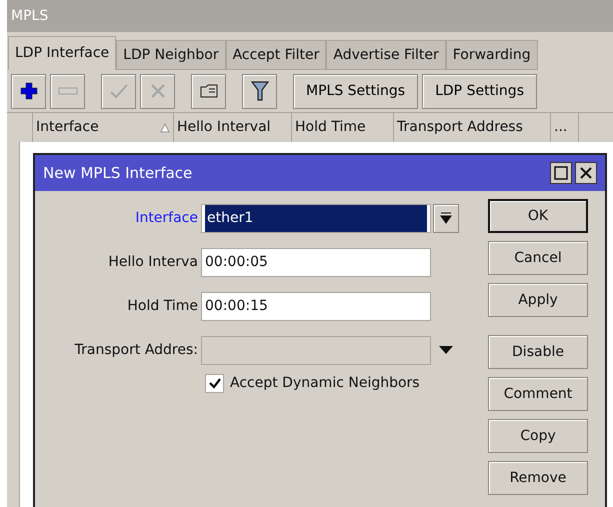 The image size is (613, 507). I want to click on note-icon, so click(209, 91).